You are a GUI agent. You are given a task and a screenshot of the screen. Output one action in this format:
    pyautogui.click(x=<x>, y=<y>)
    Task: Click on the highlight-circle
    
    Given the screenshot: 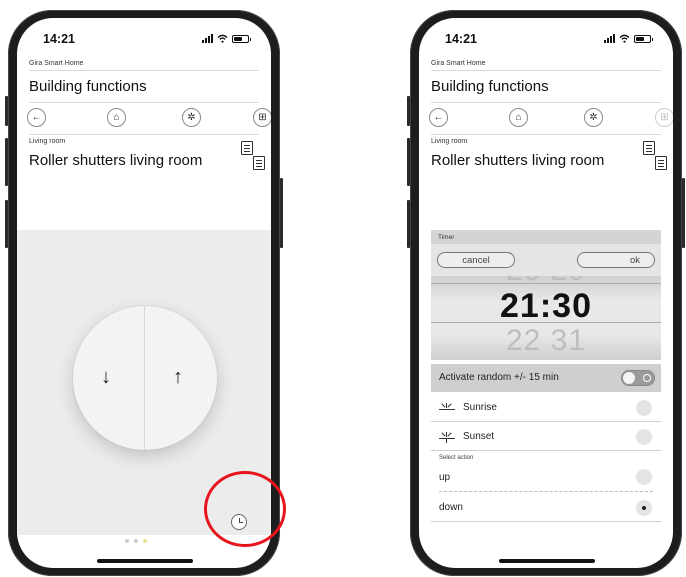 What is the action you would take?
    pyautogui.click(x=245, y=509)
    